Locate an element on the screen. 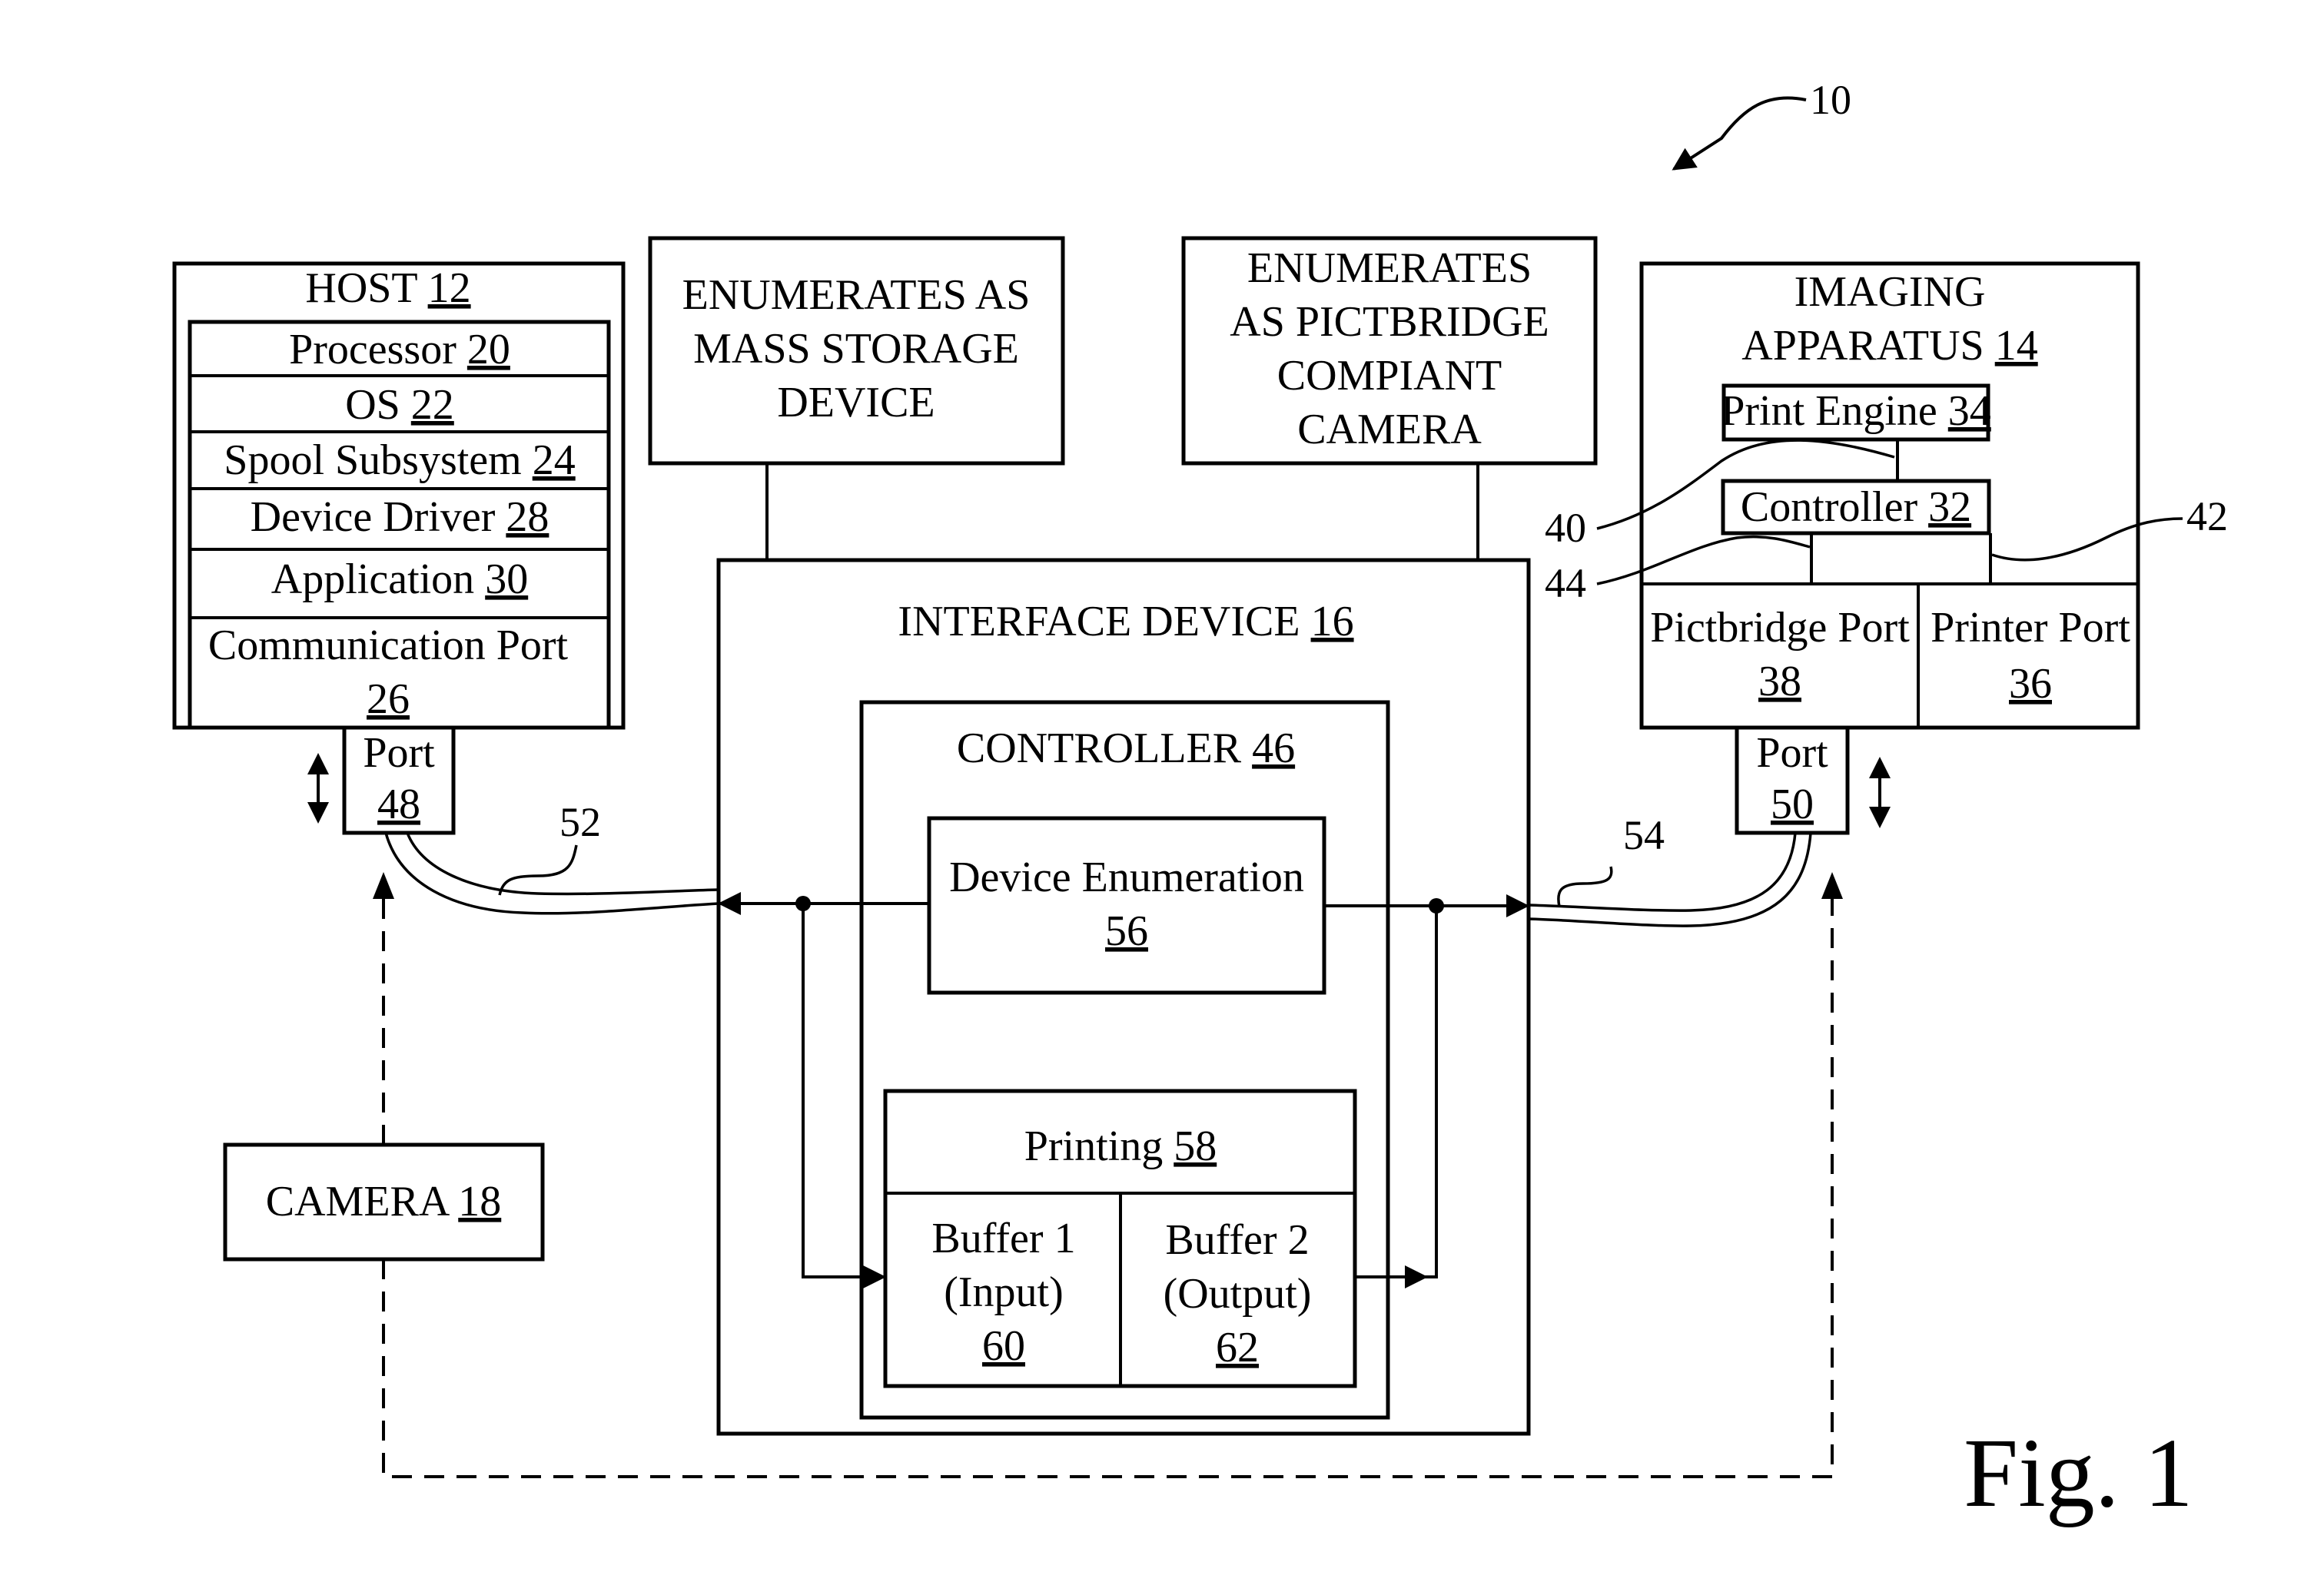 Image resolution: width=2324 pixels, height=1595 pixels. port-50-label: Port is located at coordinates (1792, 753).